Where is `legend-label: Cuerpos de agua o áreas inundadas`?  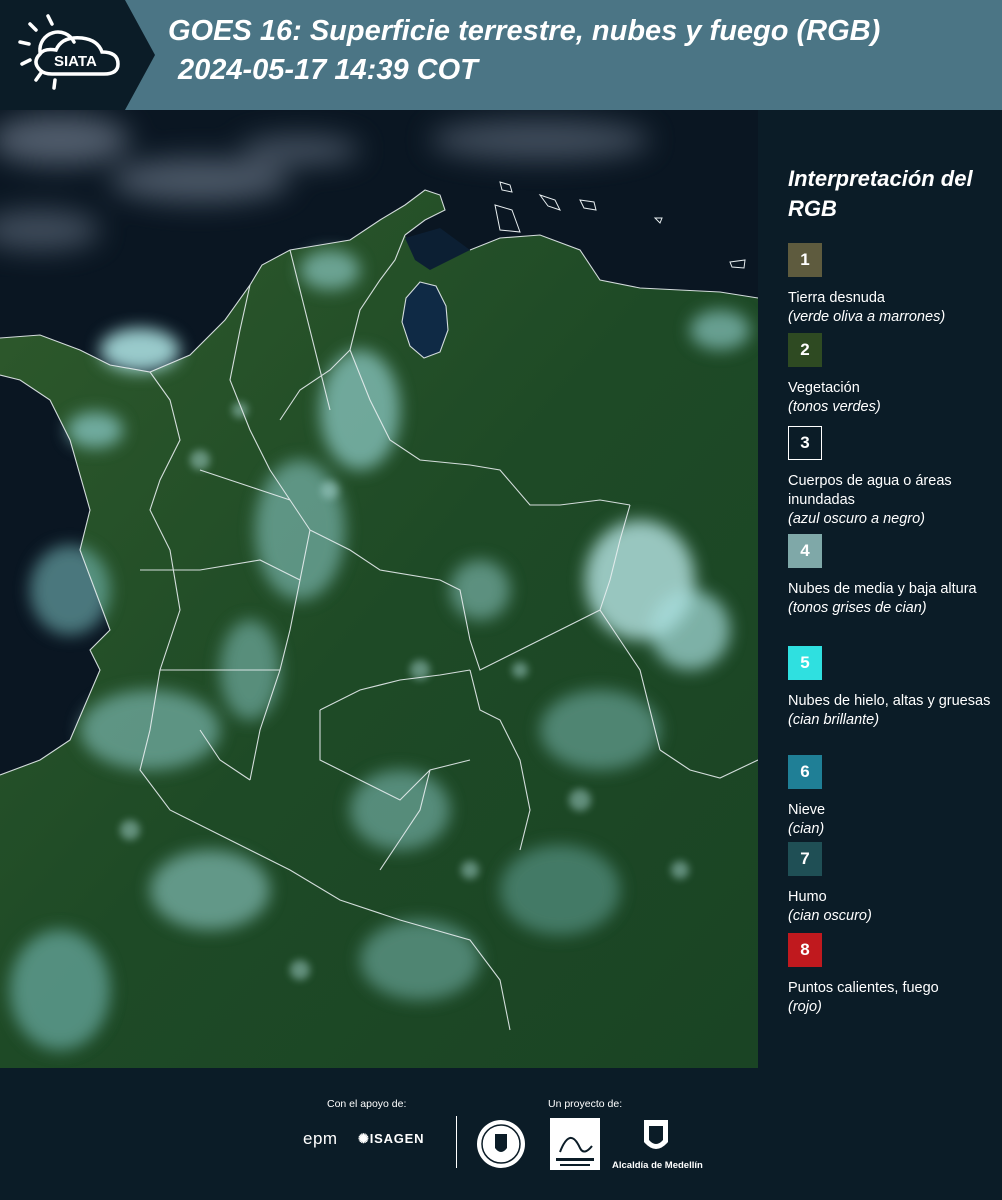
legend-label: Cuerpos de agua o áreas inundadas is located at coordinates (870, 490).